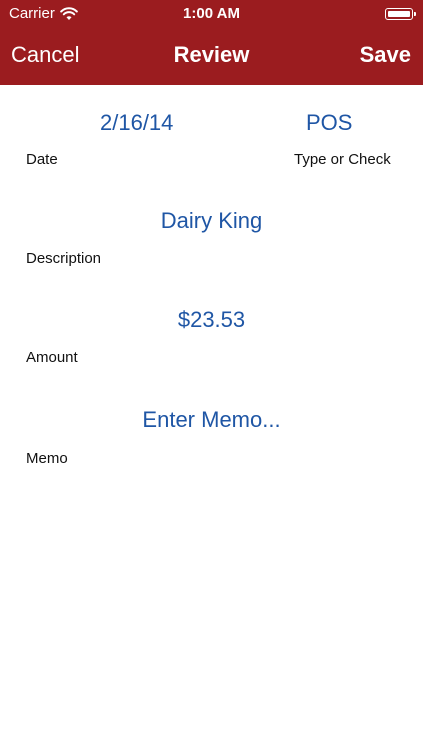 The image size is (423, 750). What do you see at coordinates (45, 55) in the screenshot?
I see `cancel-button: Cancel` at bounding box center [45, 55].